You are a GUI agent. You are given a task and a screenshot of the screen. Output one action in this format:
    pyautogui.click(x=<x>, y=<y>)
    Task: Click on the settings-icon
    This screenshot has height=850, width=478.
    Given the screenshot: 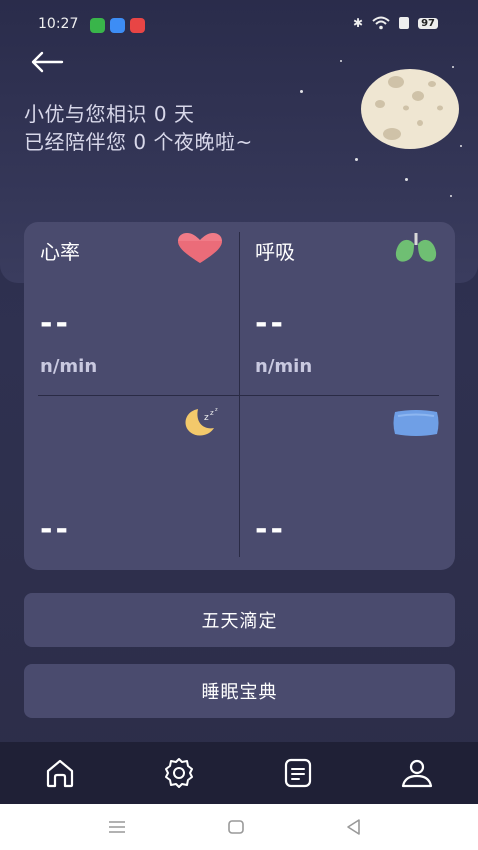 What is the action you would take?
    pyautogui.click(x=179, y=773)
    